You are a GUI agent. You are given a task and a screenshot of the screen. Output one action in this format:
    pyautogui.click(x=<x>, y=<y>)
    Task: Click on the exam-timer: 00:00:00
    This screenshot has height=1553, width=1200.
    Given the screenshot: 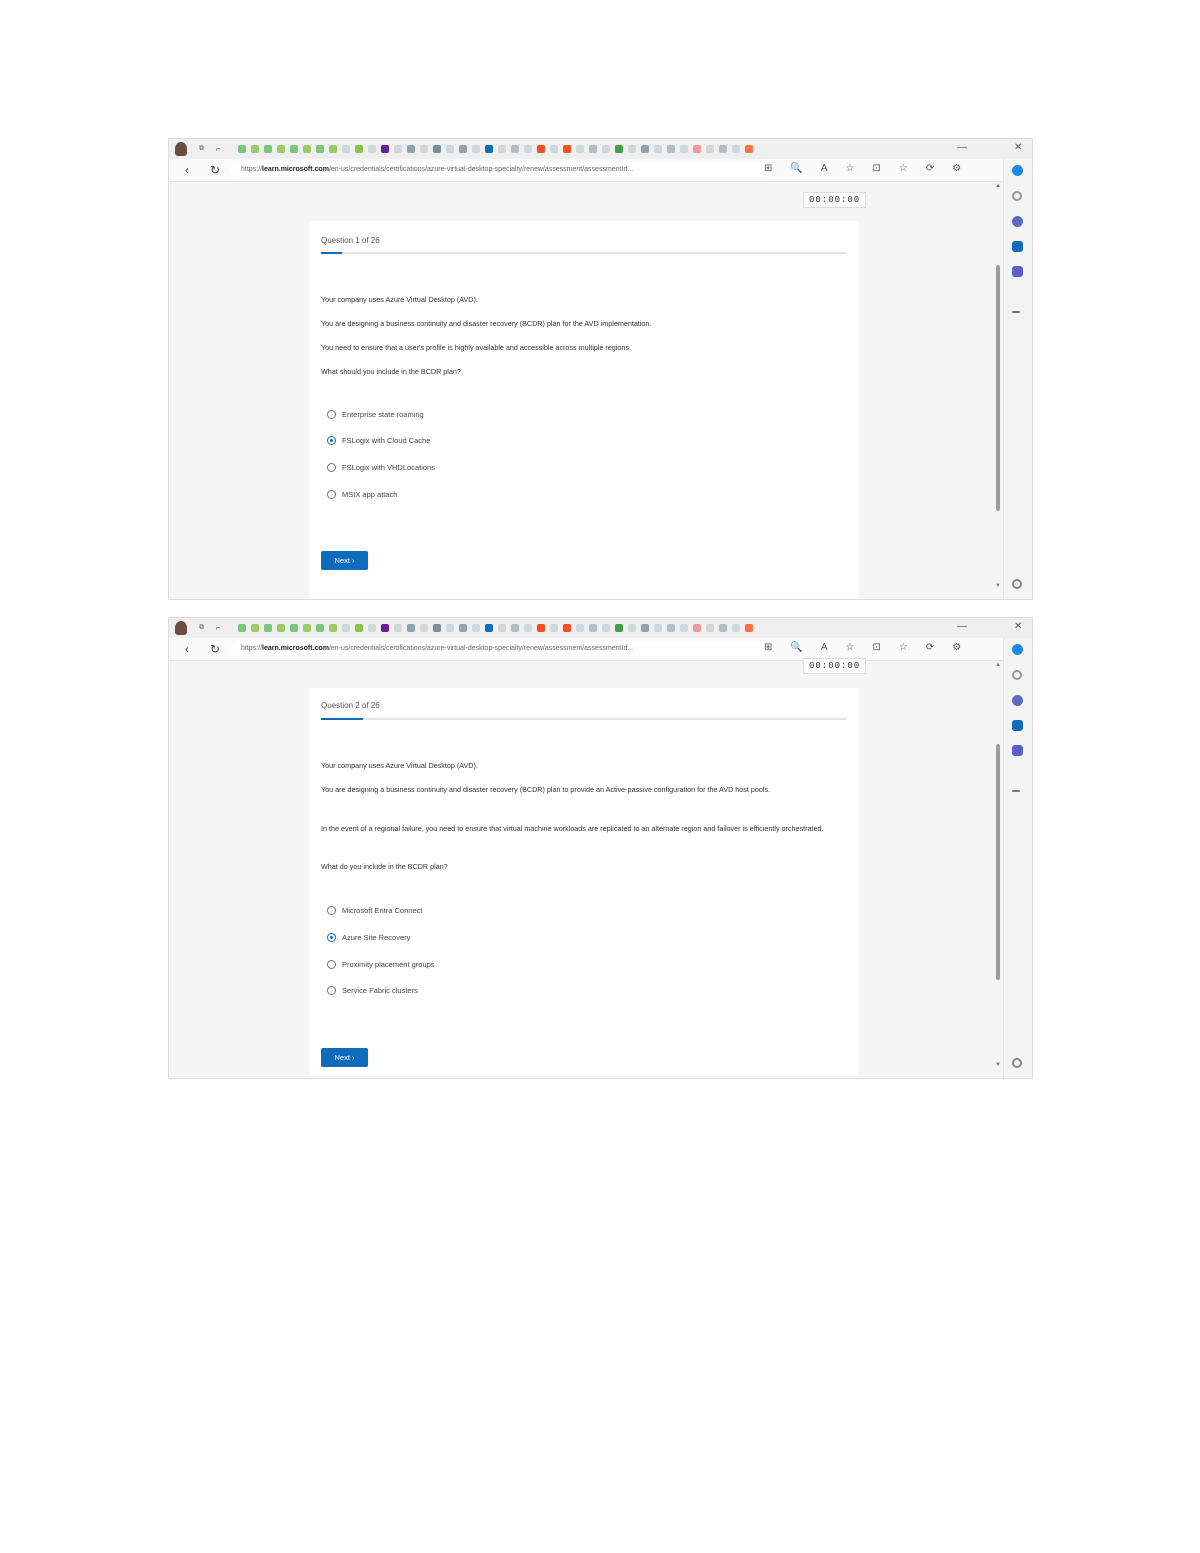 What is the action you would take?
    pyautogui.click(x=835, y=200)
    